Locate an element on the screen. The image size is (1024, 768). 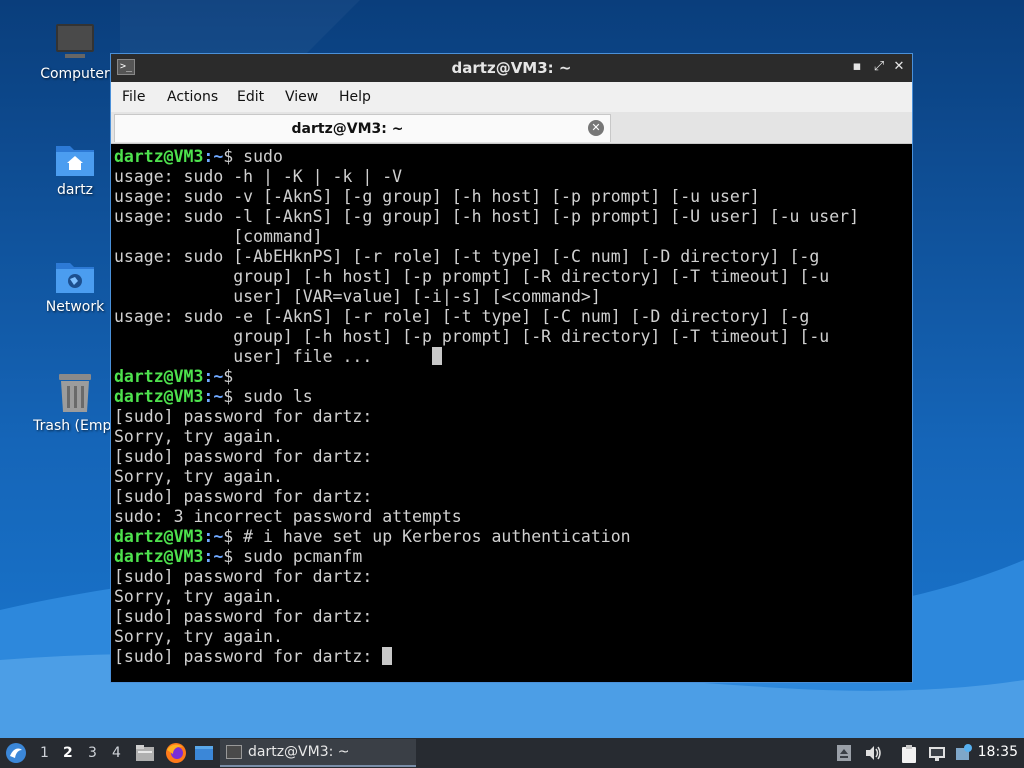
trash-icon is located at coordinates (75, 393).